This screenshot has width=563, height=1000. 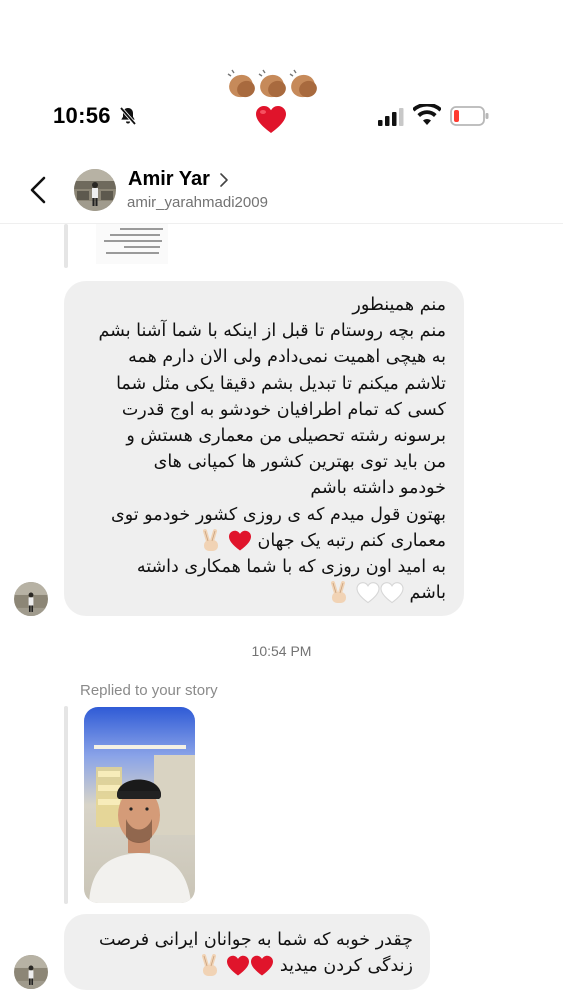 What do you see at coordinates (169, 179) in the screenshot?
I see `contact-name: Amir Yar` at bounding box center [169, 179].